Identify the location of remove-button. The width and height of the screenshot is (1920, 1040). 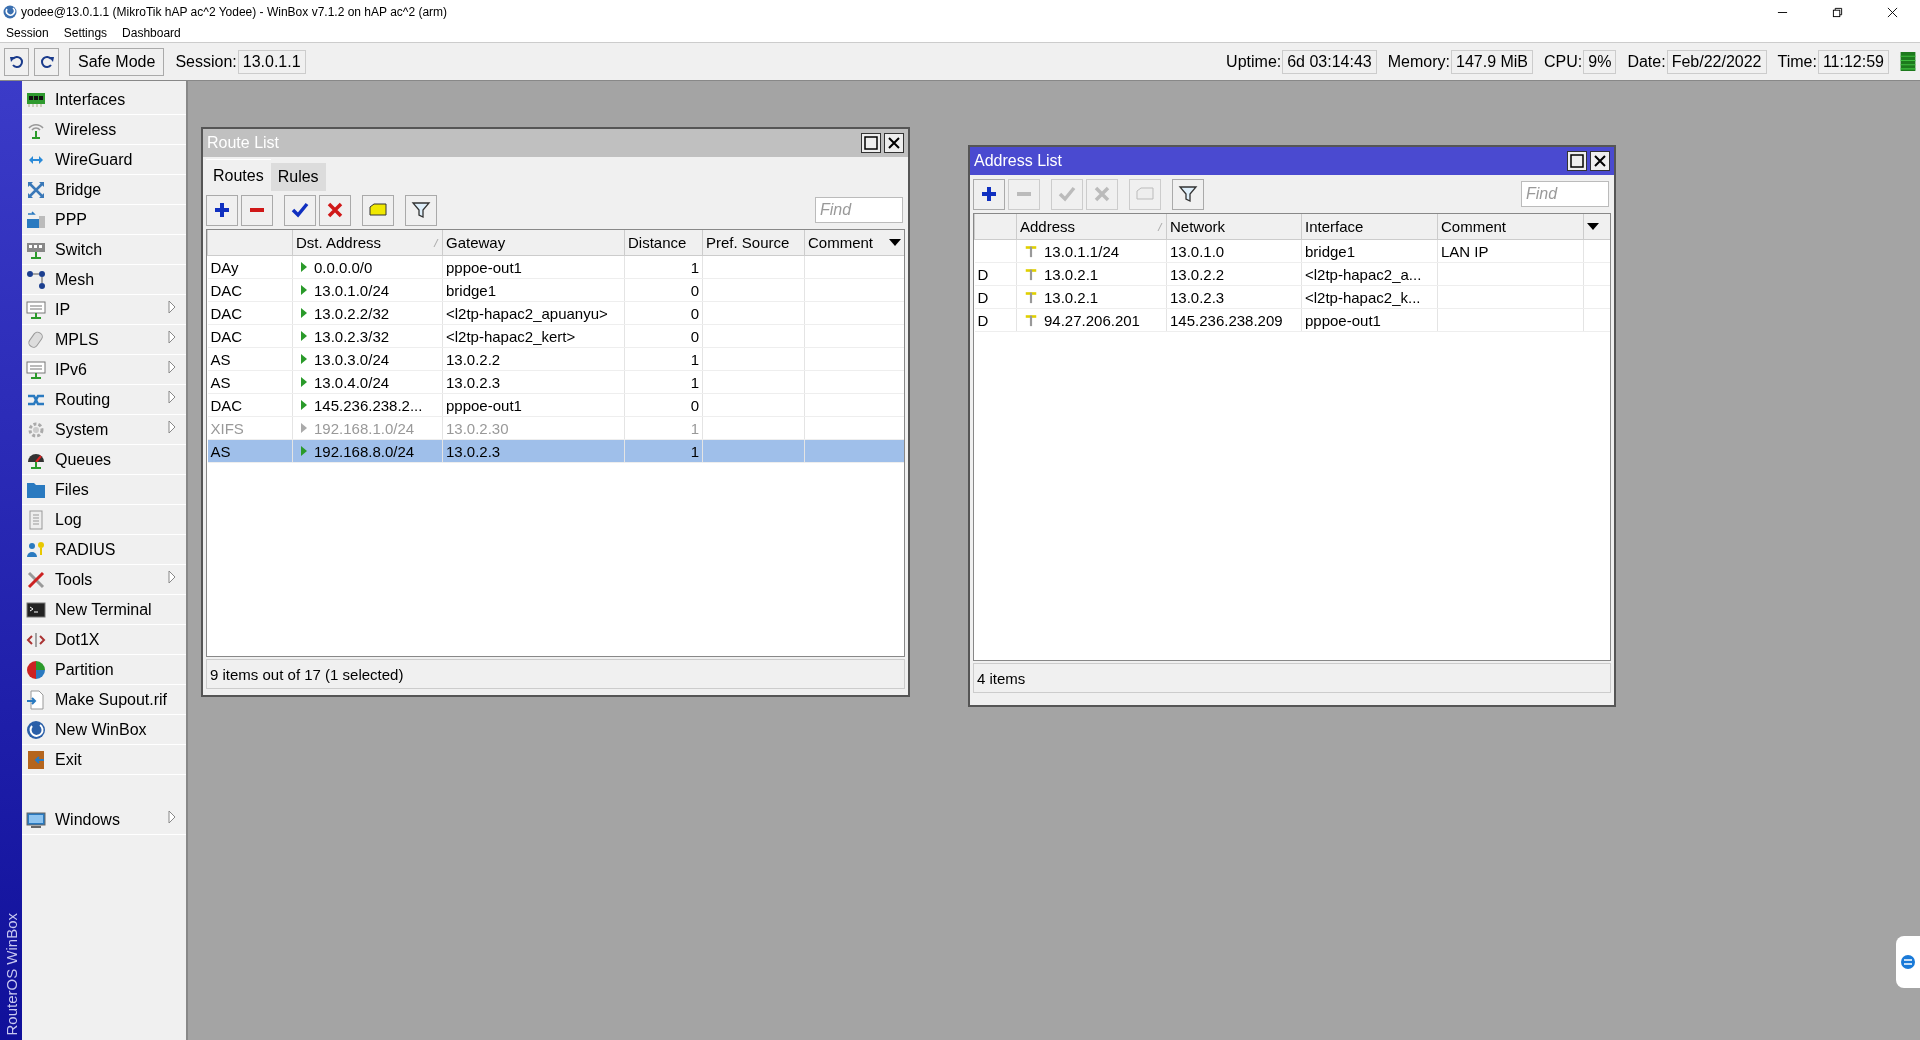
(257, 210).